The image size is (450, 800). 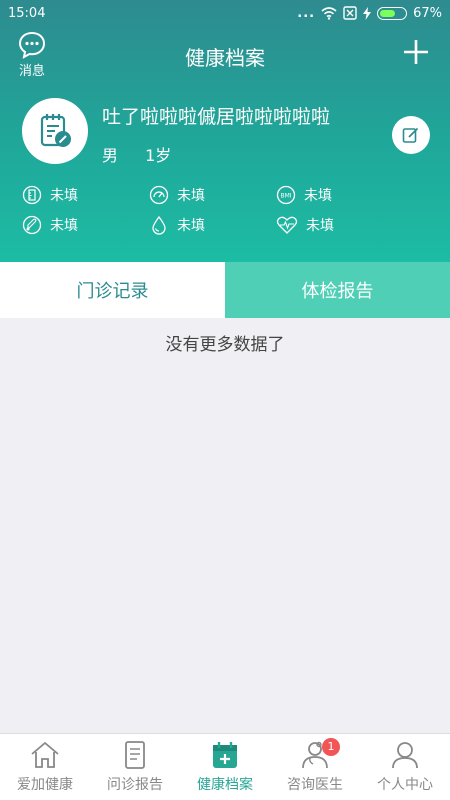 What do you see at coordinates (339, 225) in the screenshot?
I see `stat-heart-rate: 未填` at bounding box center [339, 225].